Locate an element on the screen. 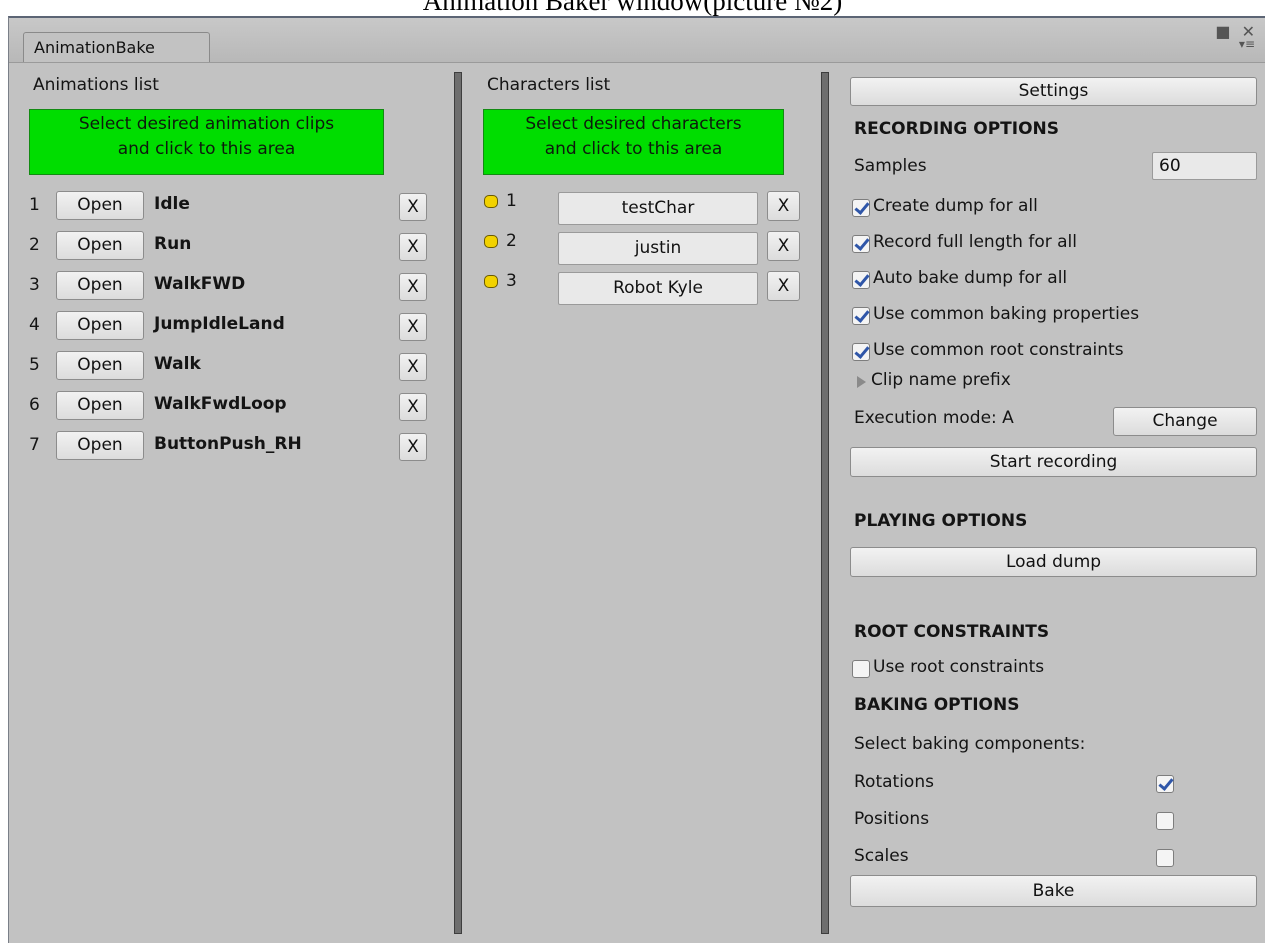 The image size is (1265, 943). character-index: 3 is located at coordinates (511, 281).